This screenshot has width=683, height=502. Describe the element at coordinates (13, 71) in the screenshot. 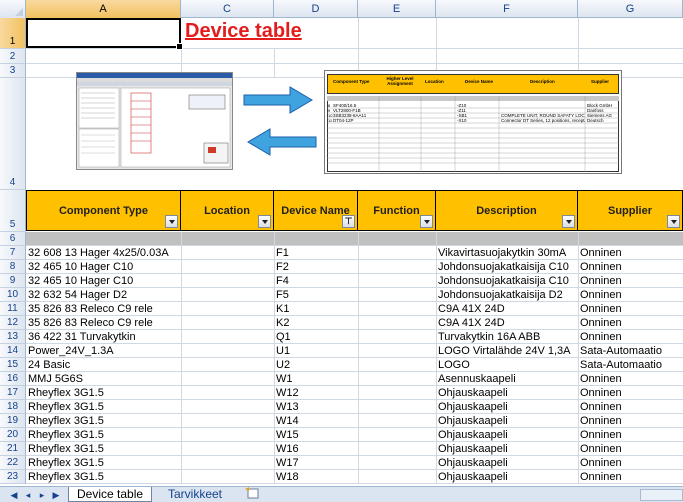

I see `row-header: 3` at that location.